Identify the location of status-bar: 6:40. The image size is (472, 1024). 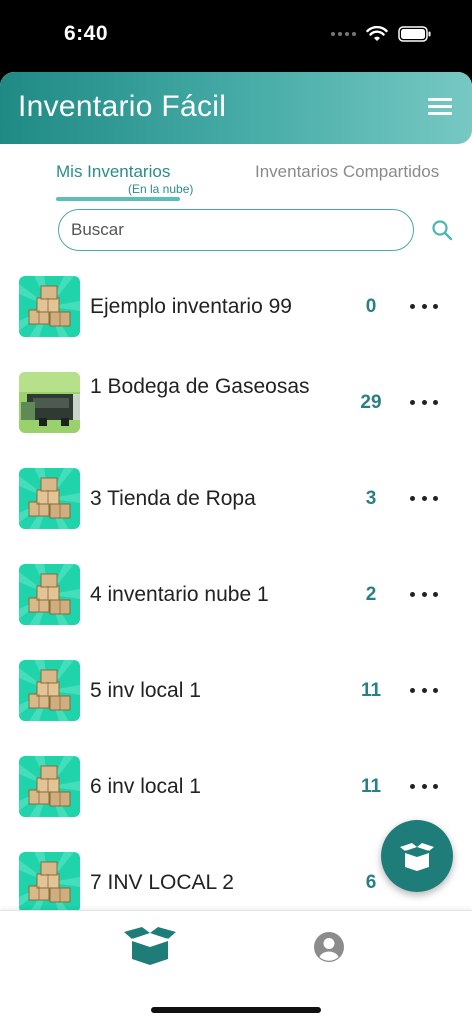
(236, 36).